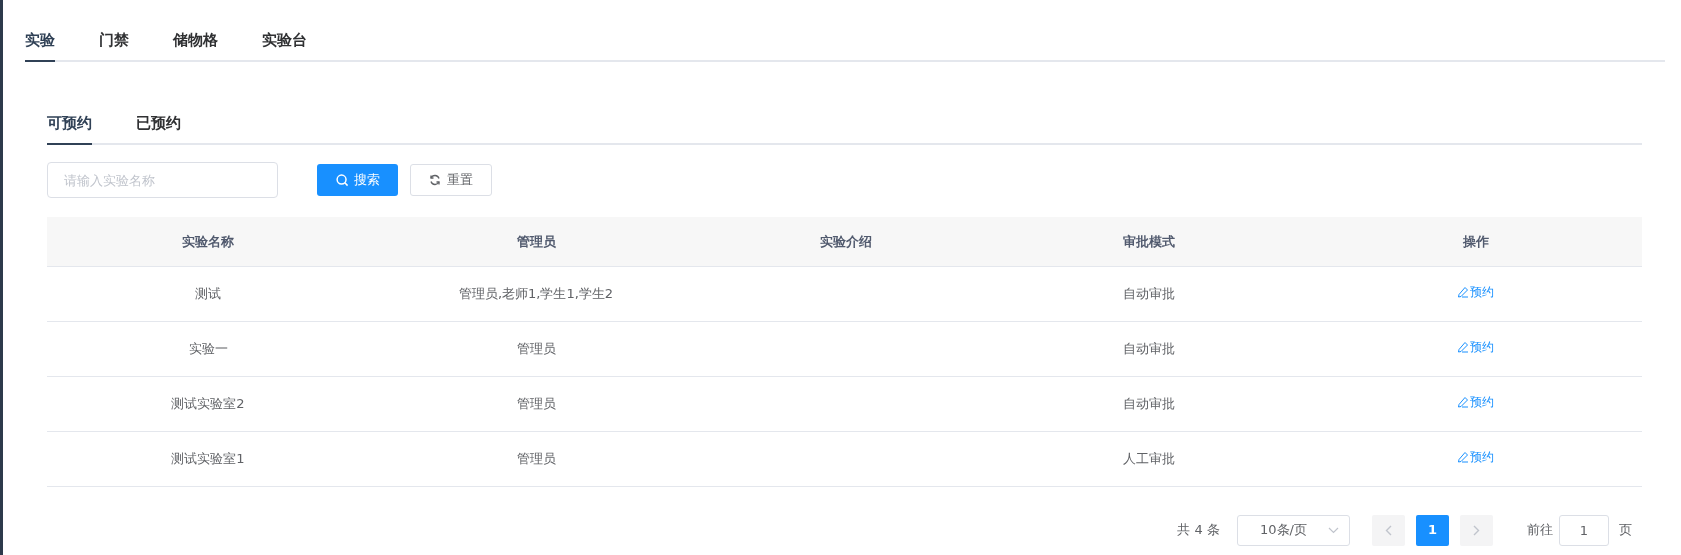 This screenshot has width=1681, height=555. Describe the element at coordinates (451, 180) in the screenshot. I see `reset-button: 重置` at that location.